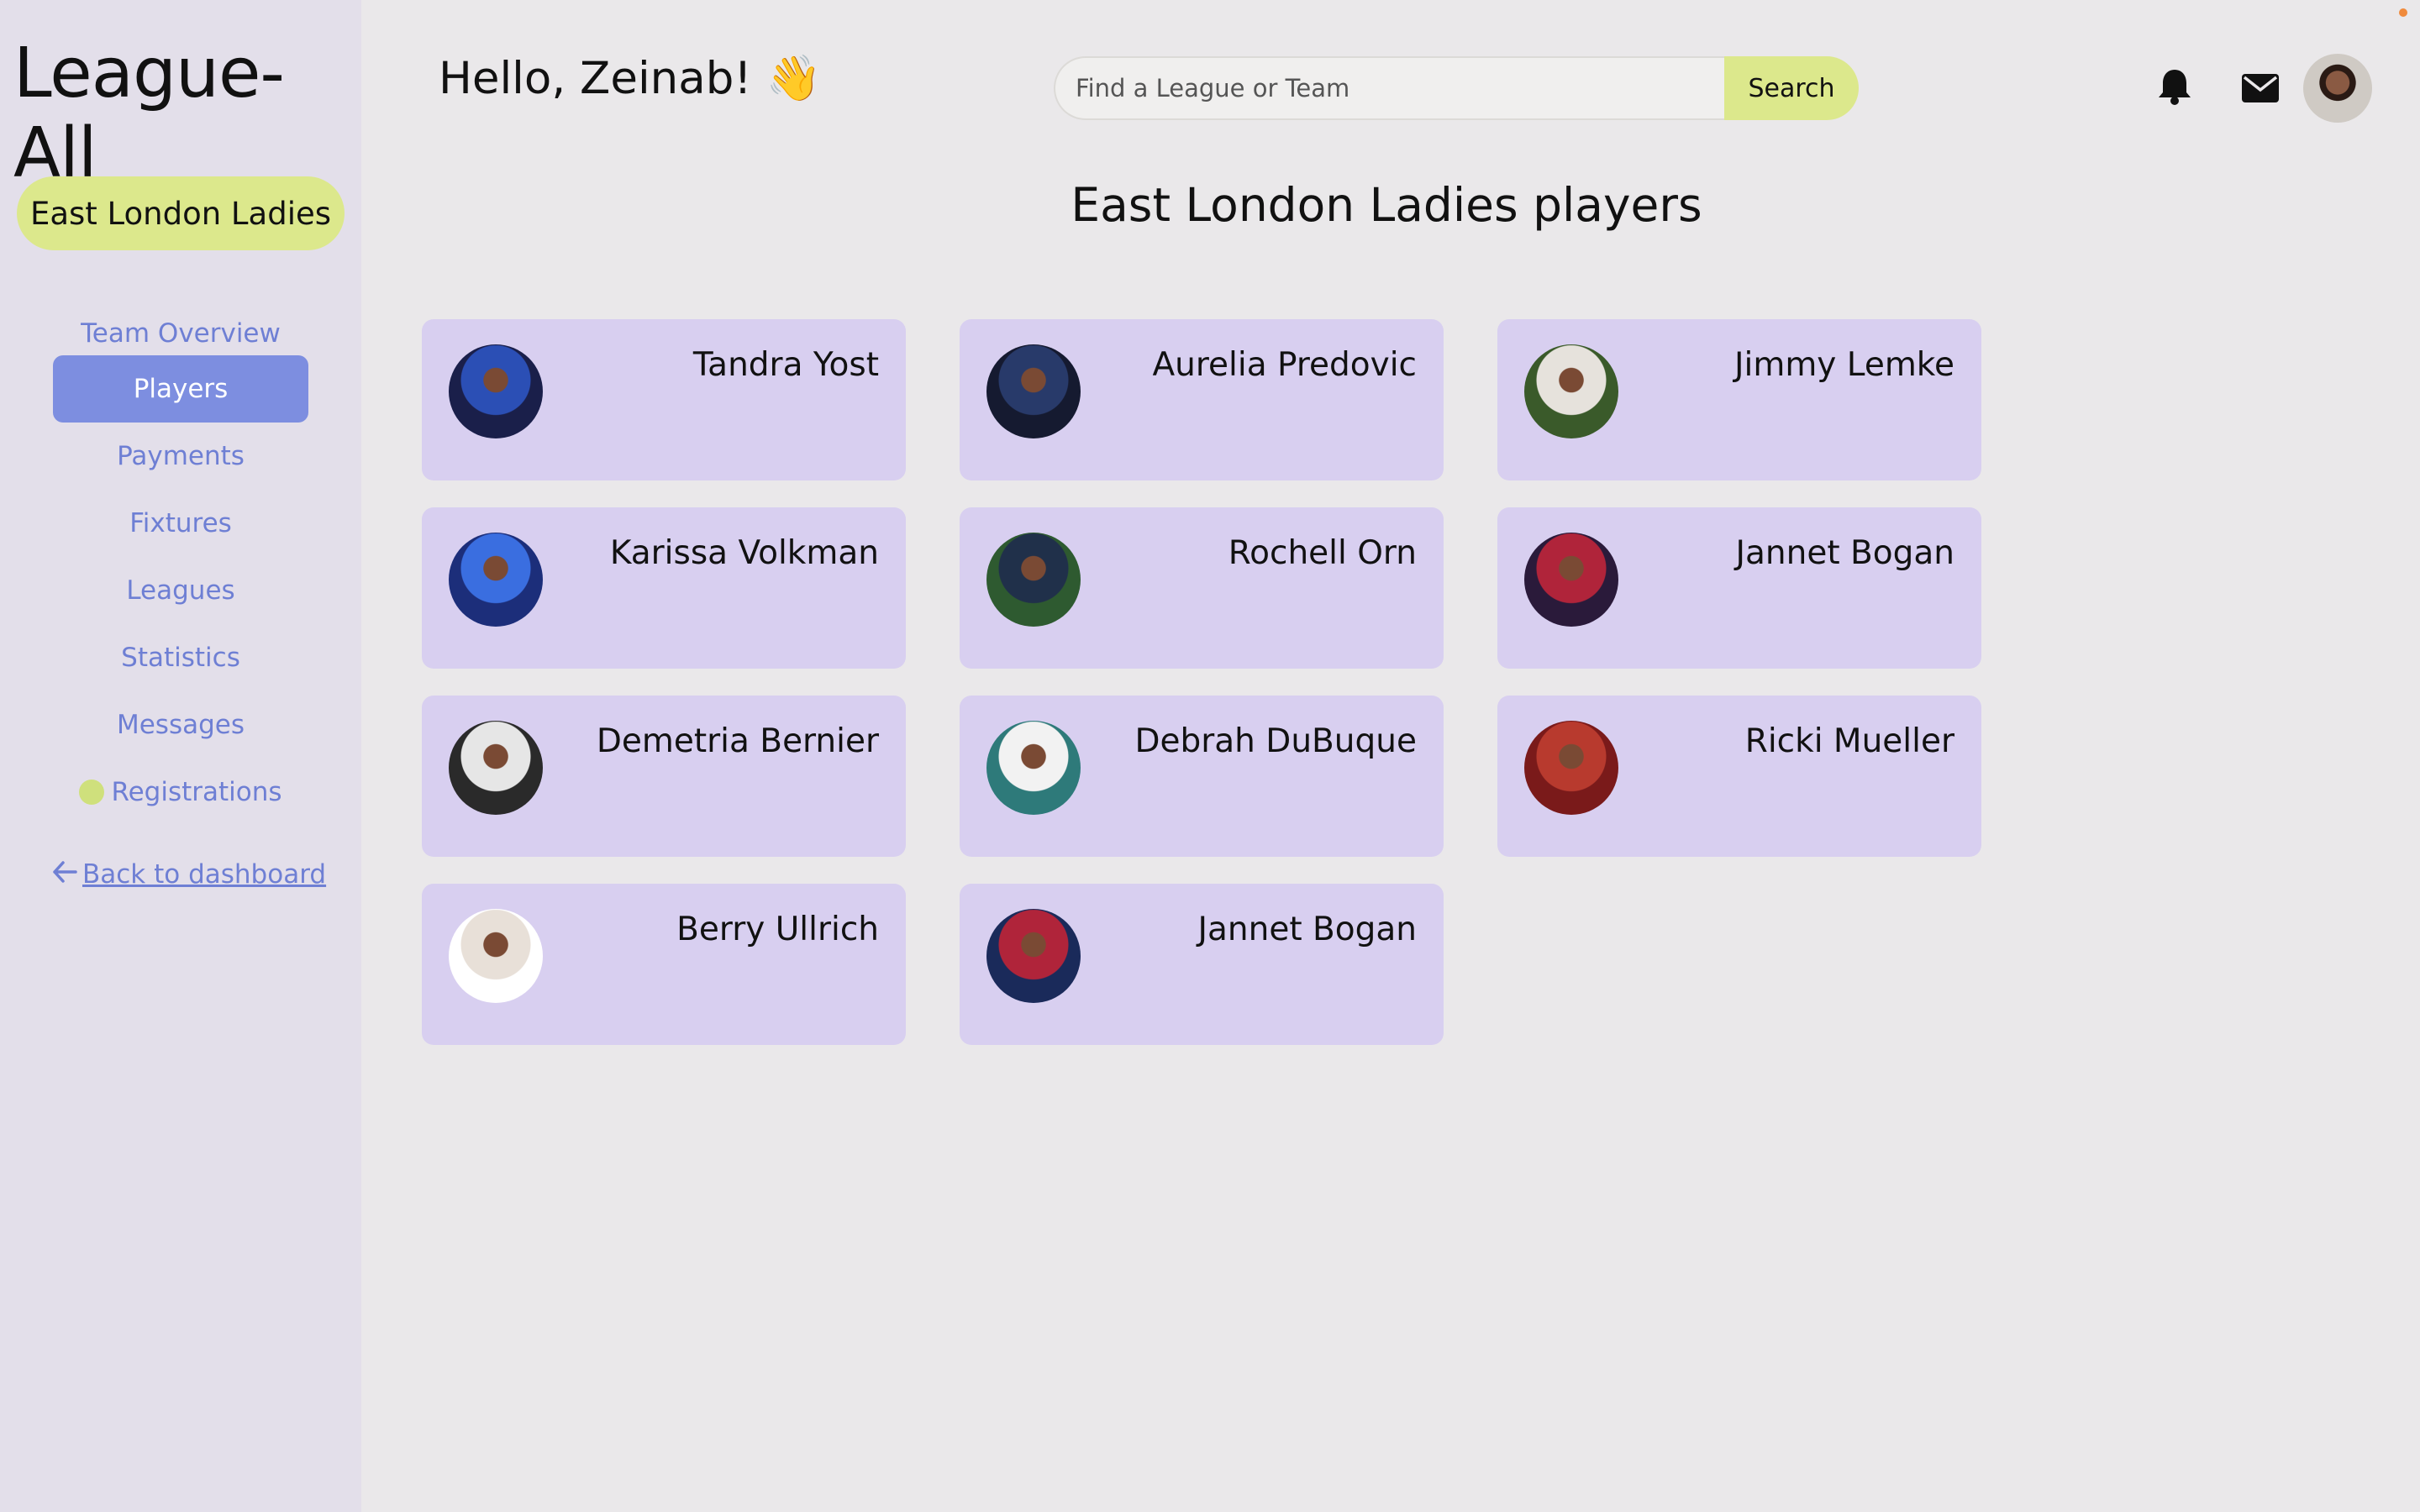 This screenshot has width=2420, height=1512. I want to click on sidebar-item-payments: Payments, so click(180, 456).